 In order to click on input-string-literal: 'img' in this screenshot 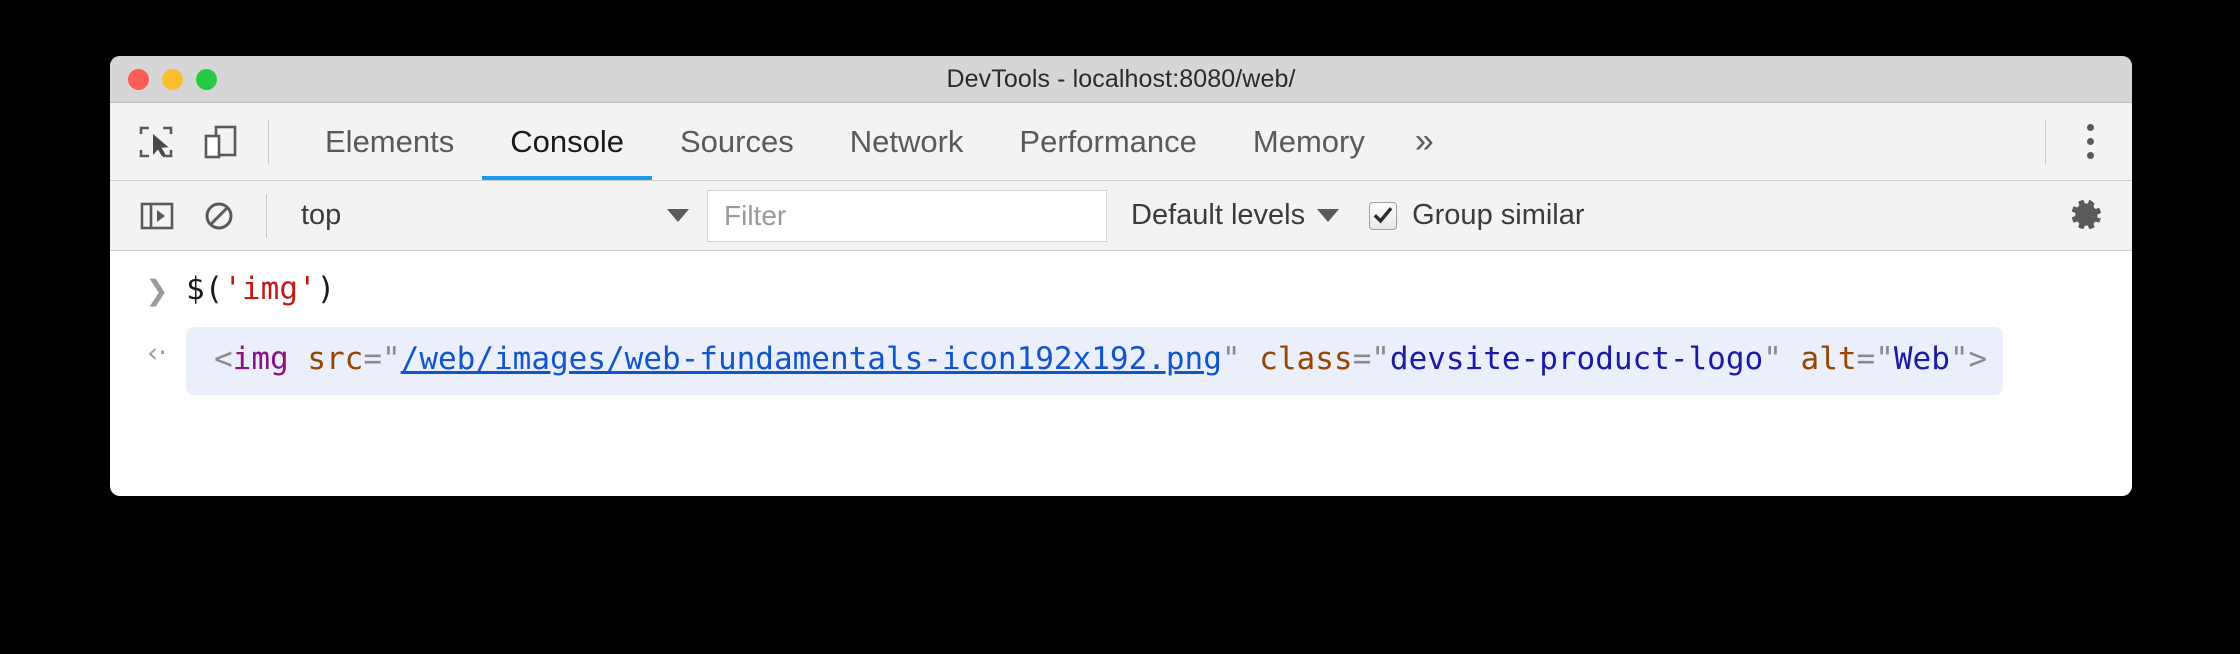, I will do `click(270, 289)`.